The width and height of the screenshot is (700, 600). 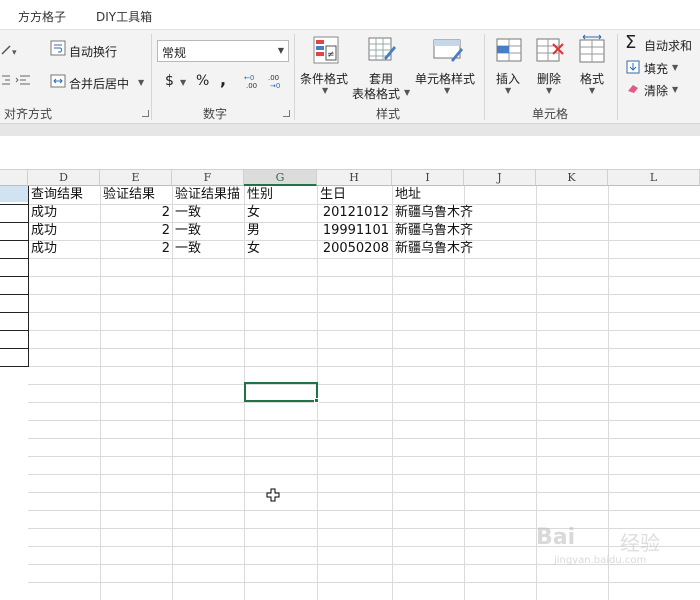 What do you see at coordinates (353, 213) in the screenshot?
I see `table-cell: 20121012` at bounding box center [353, 213].